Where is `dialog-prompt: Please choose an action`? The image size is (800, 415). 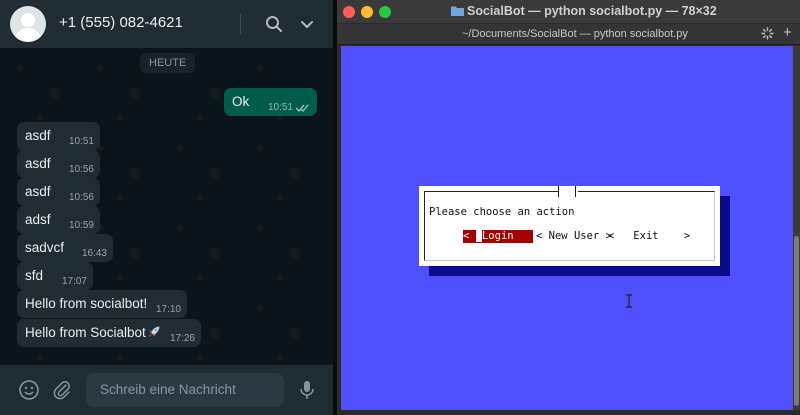 dialog-prompt: Please choose an action is located at coordinates (502, 212).